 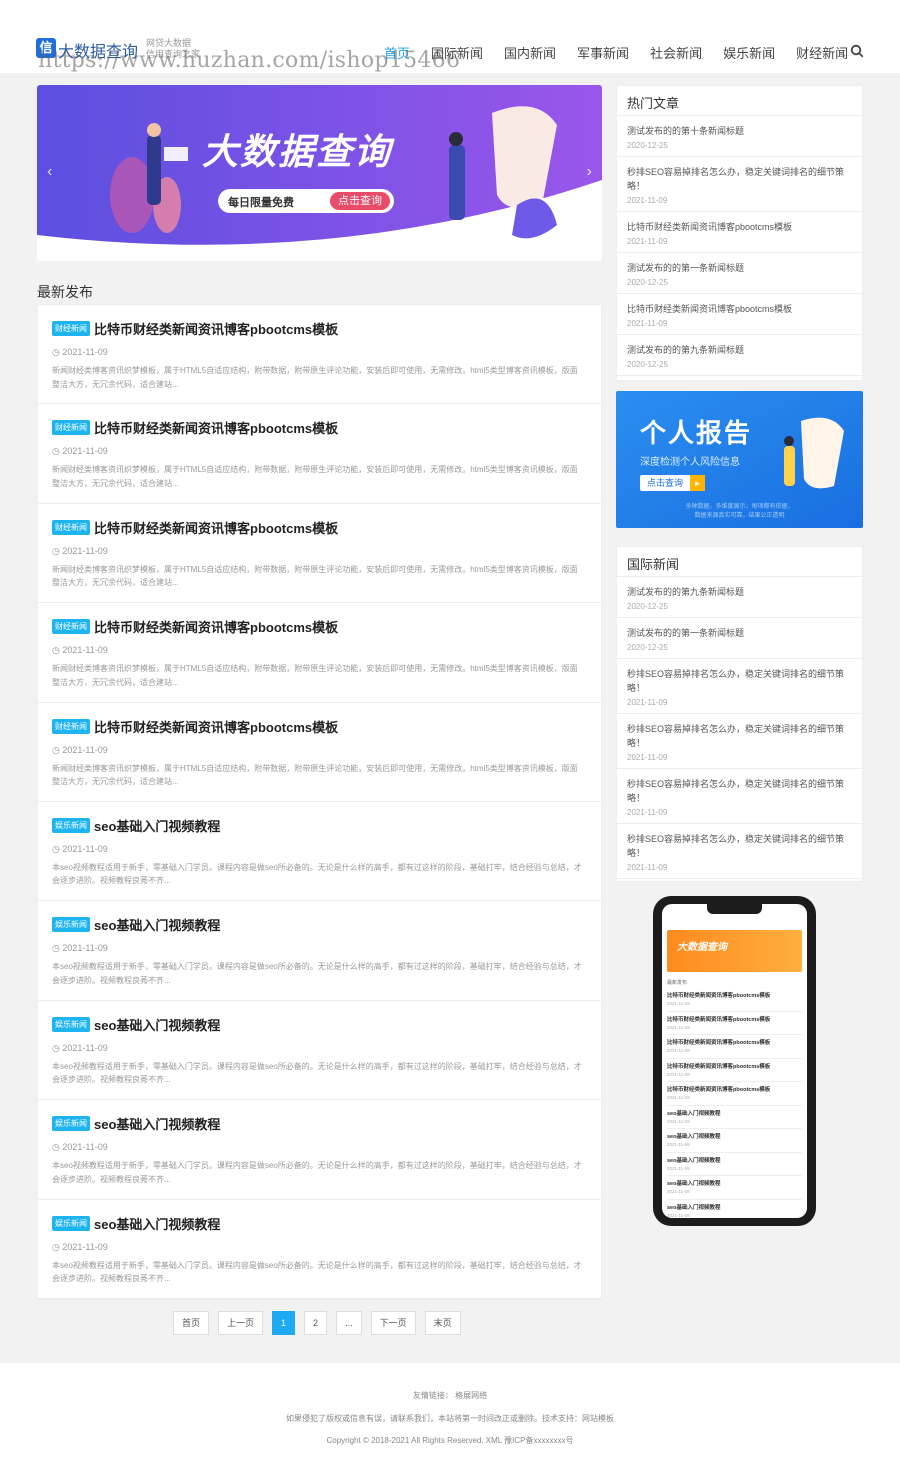 What do you see at coordinates (360, 201) in the screenshot?
I see `banner-query-button: 点击查询` at bounding box center [360, 201].